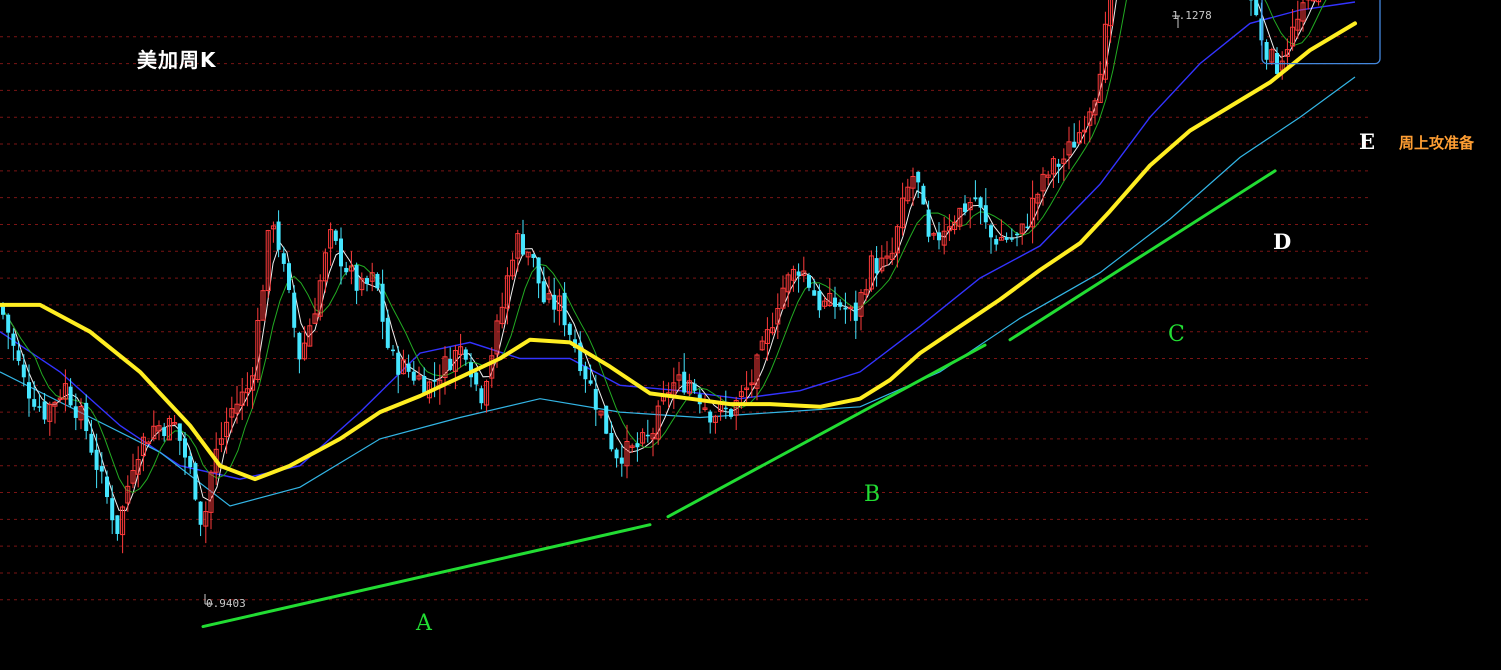  Describe the element at coordinates (177, 58) in the screenshot. I see `chart-title: 美加周K` at that location.